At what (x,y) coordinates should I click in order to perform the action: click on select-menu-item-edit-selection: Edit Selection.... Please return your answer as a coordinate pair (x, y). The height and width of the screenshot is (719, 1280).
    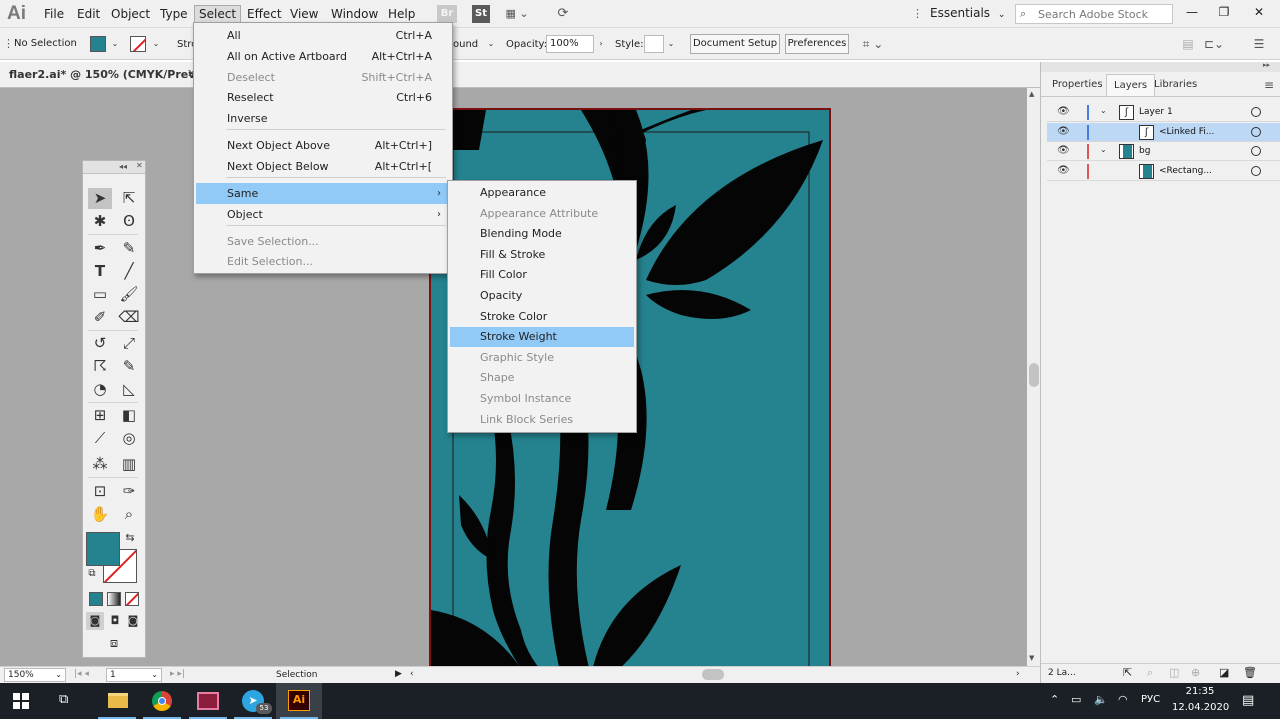
    Looking at the image, I should click on (323, 261).